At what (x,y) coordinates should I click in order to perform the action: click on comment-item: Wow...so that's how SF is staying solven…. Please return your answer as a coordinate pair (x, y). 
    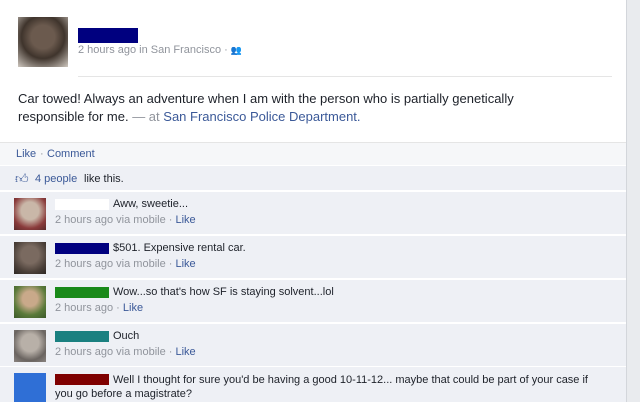
    Looking at the image, I should click on (313, 300).